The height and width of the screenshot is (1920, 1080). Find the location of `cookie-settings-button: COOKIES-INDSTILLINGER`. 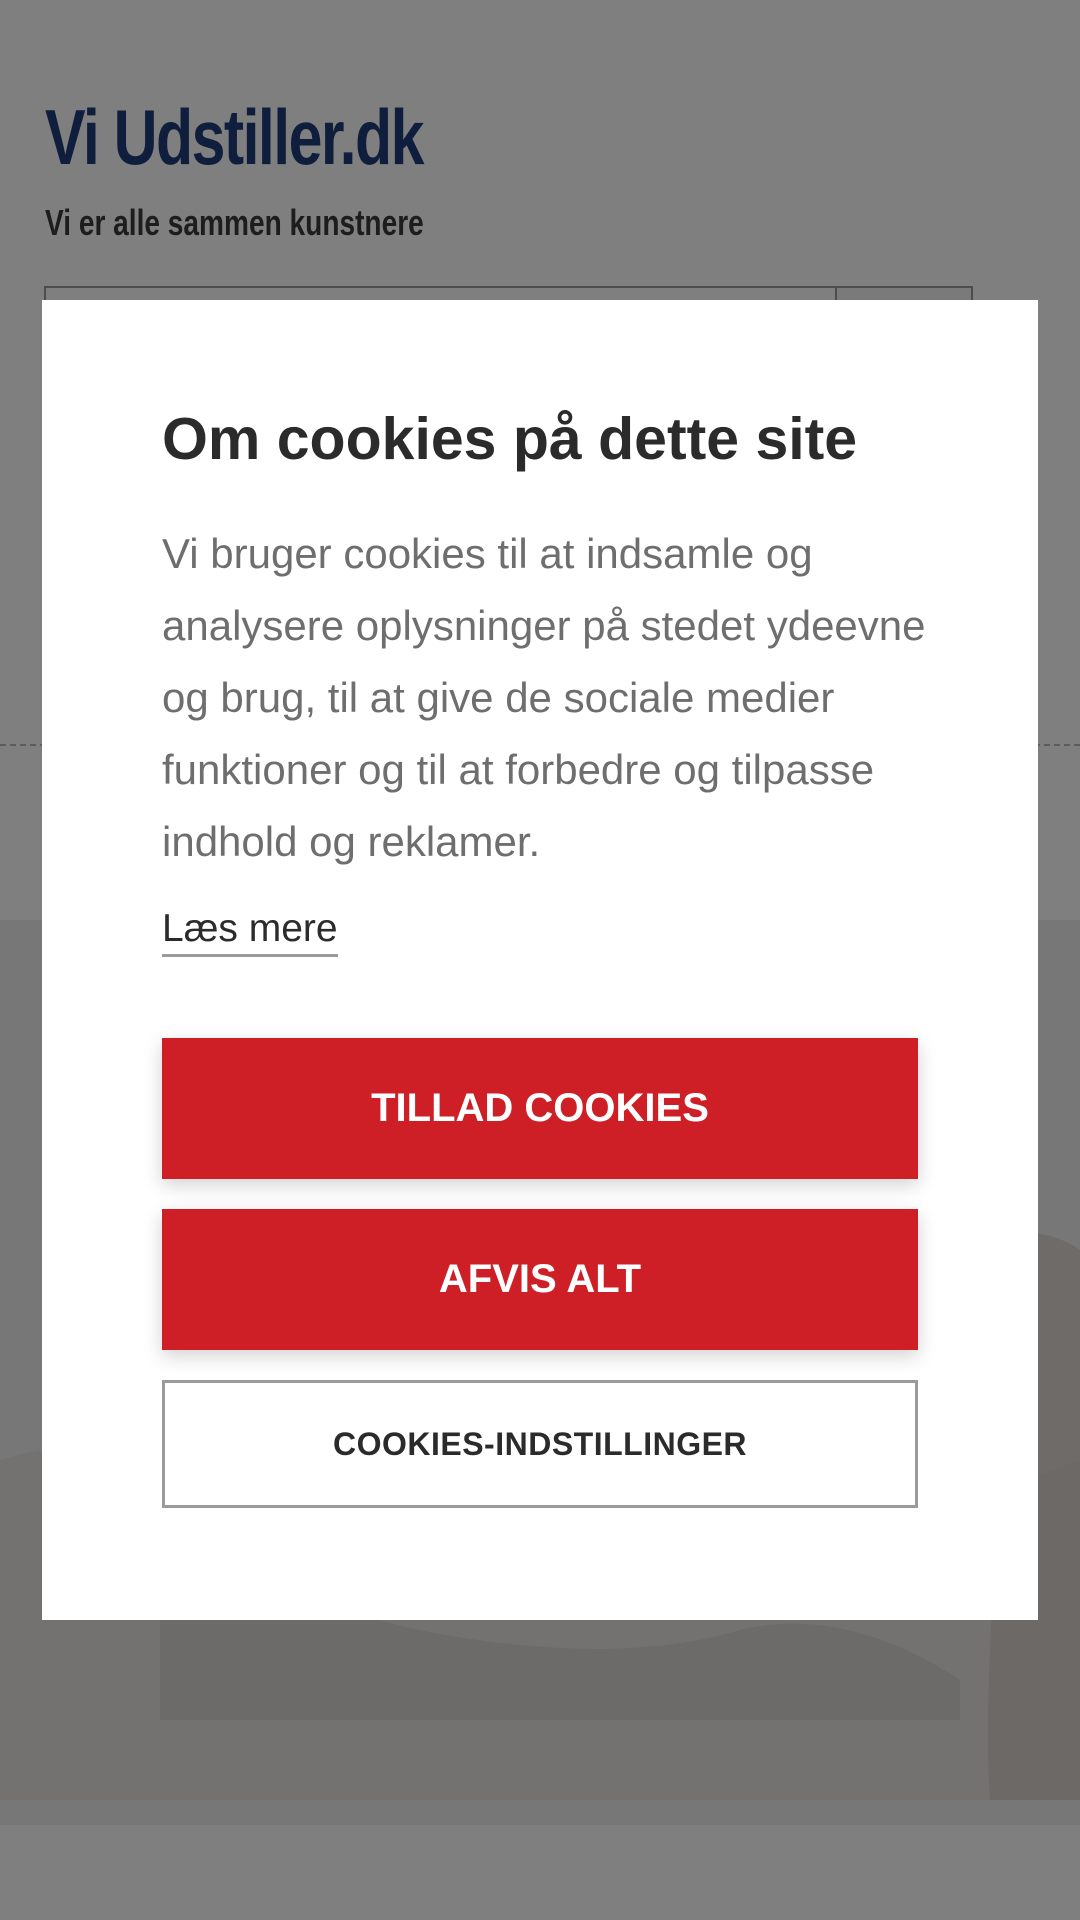

cookie-settings-button: COOKIES-INDSTILLINGER is located at coordinates (540, 1444).